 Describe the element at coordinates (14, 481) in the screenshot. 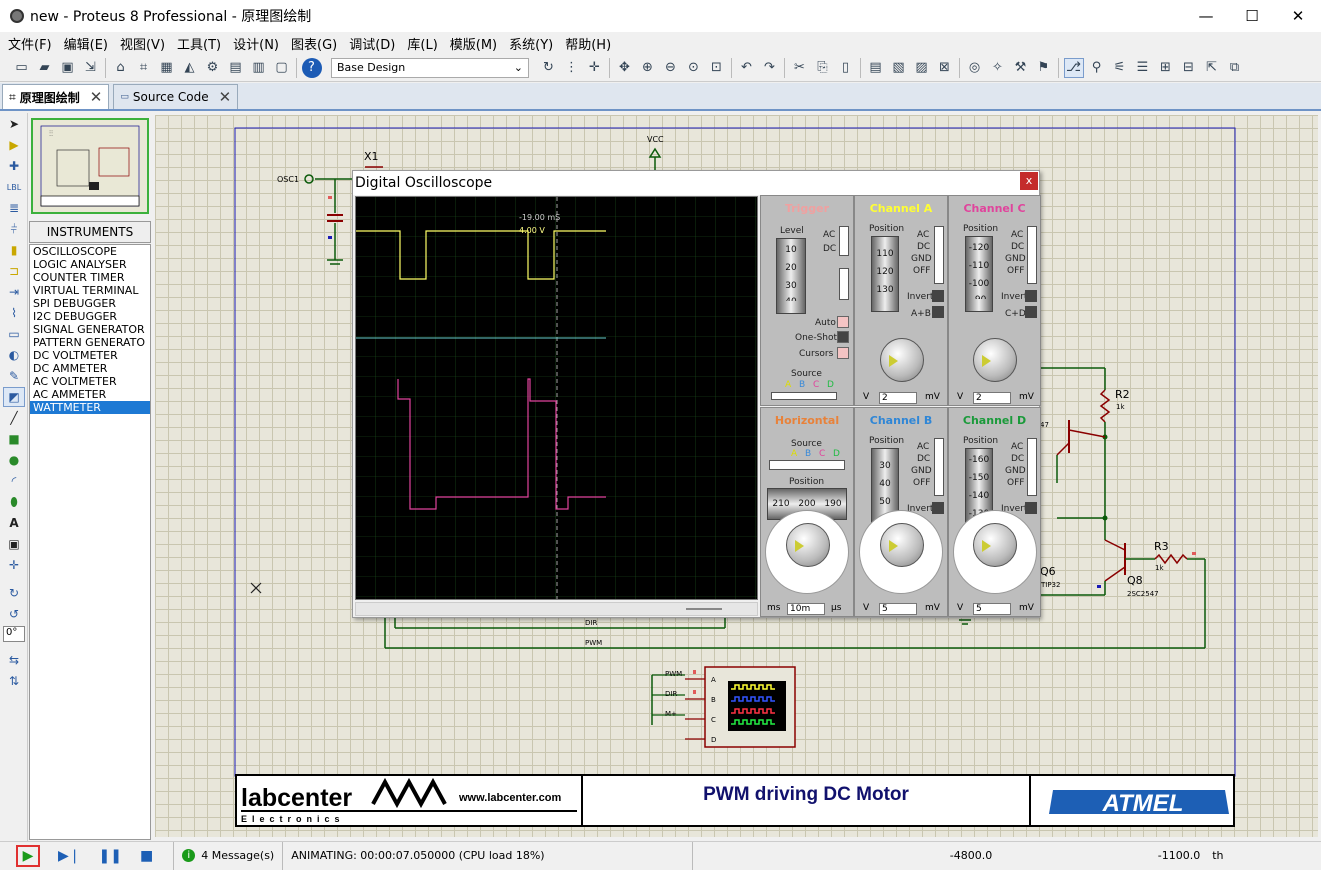

I see `arc-icon: ◜` at that location.